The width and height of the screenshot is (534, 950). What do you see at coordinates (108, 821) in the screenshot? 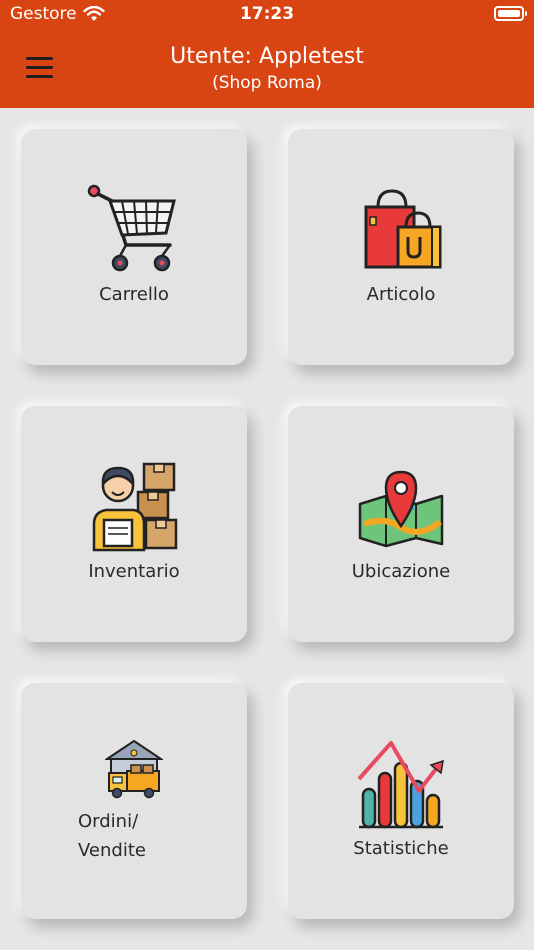
I see `tile-label-line1: Ordini/` at bounding box center [108, 821].